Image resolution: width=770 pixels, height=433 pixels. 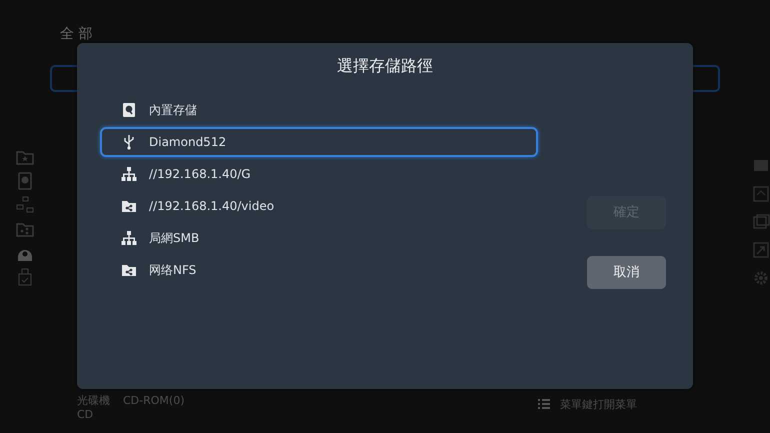 I want to click on drive-type: CD, so click(x=85, y=415).